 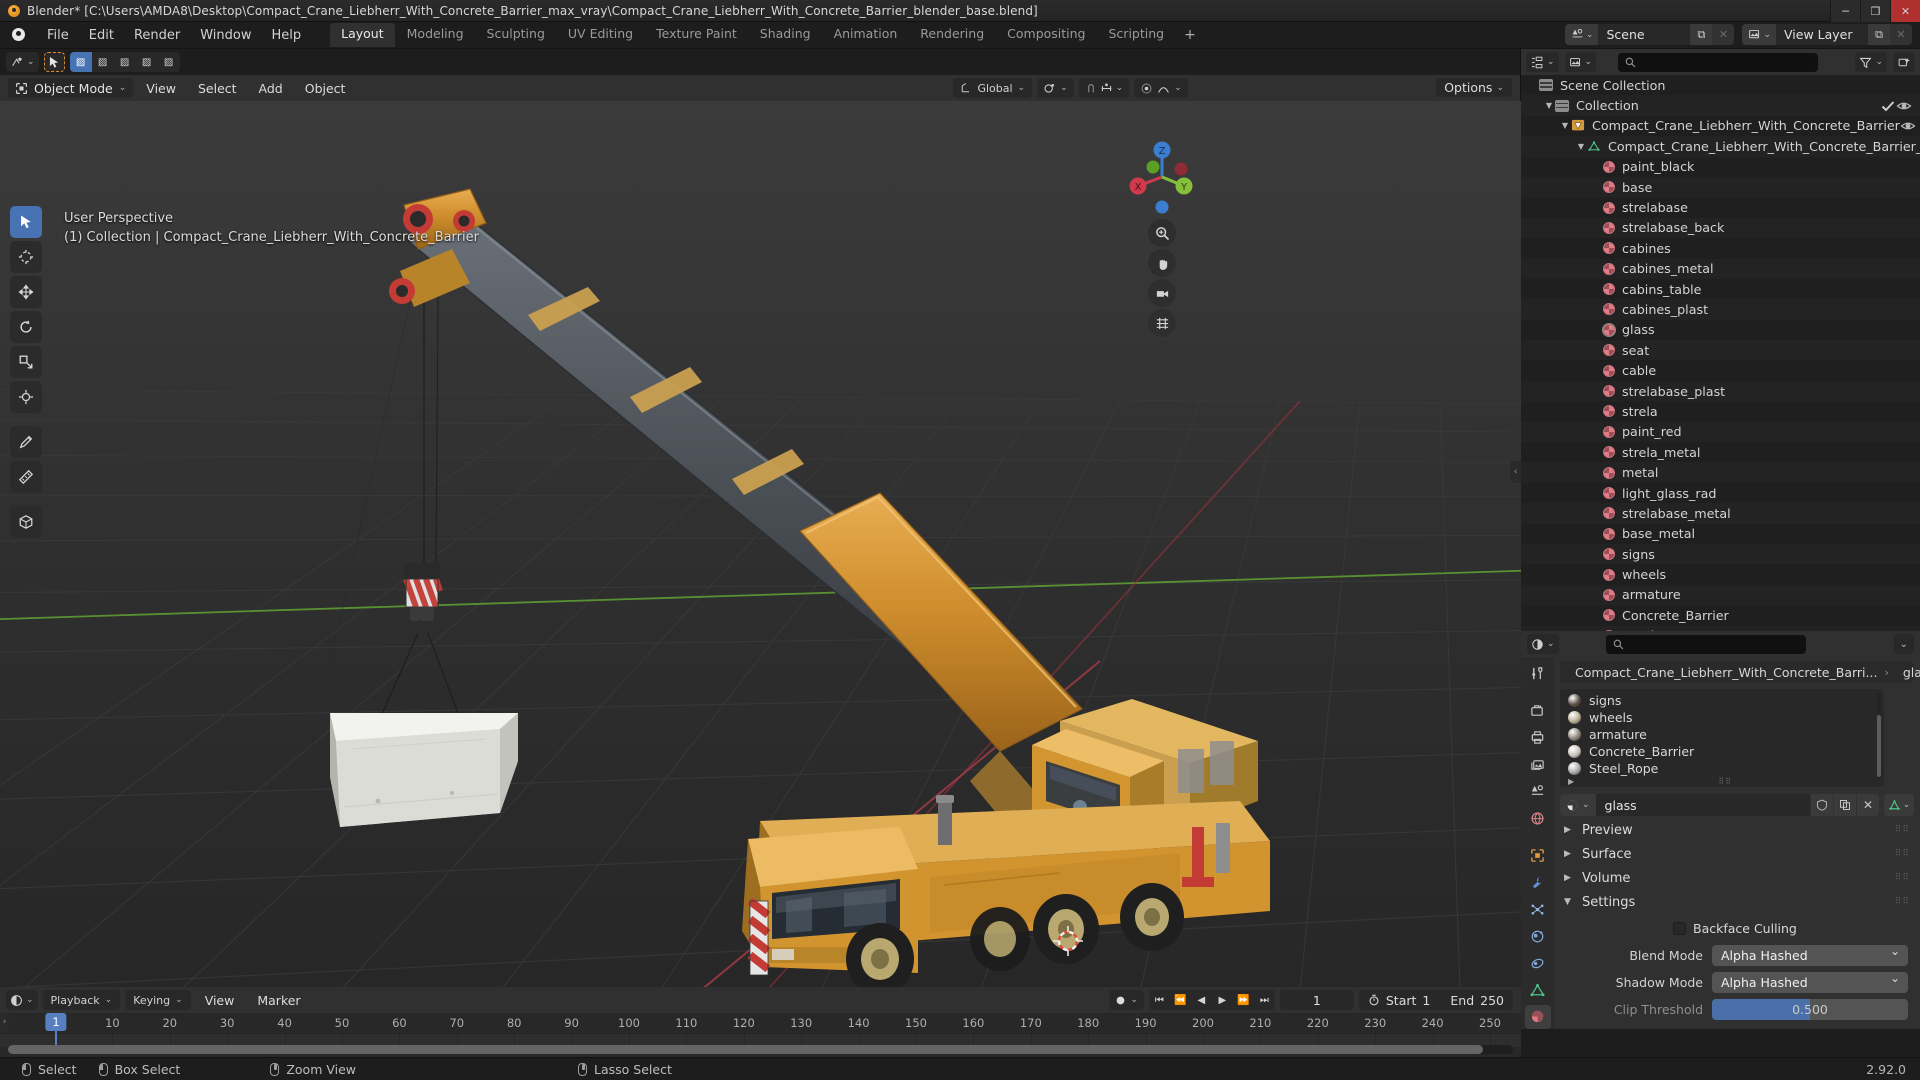 I want to click on playback-controls: ⏮ ⏪ ◀ ▶ ⏩ ⏭, so click(x=1211, y=1000).